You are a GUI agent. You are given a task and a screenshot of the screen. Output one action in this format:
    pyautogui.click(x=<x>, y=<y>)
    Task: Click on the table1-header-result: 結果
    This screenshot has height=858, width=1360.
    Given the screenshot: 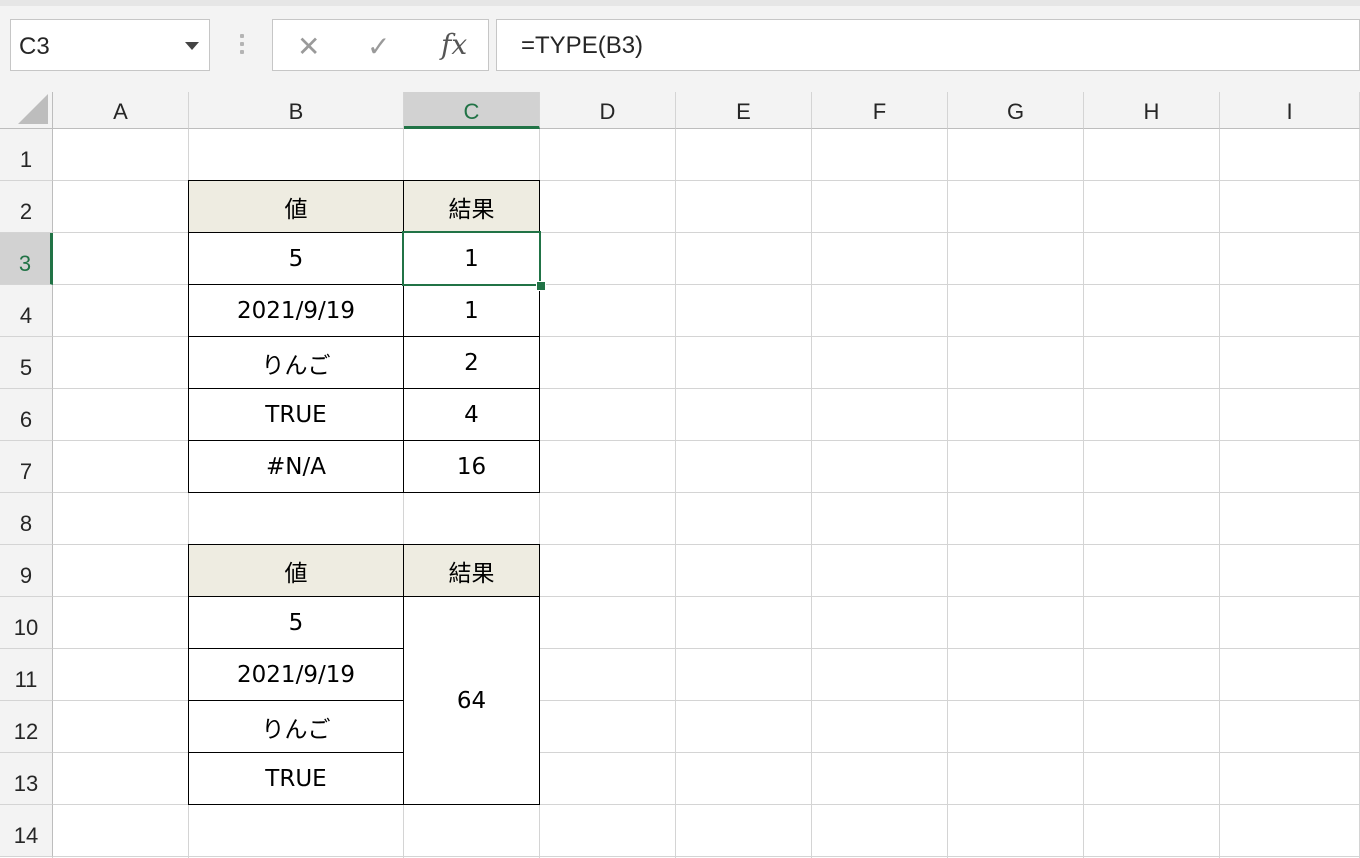 What is the action you would take?
    pyautogui.click(x=471, y=206)
    